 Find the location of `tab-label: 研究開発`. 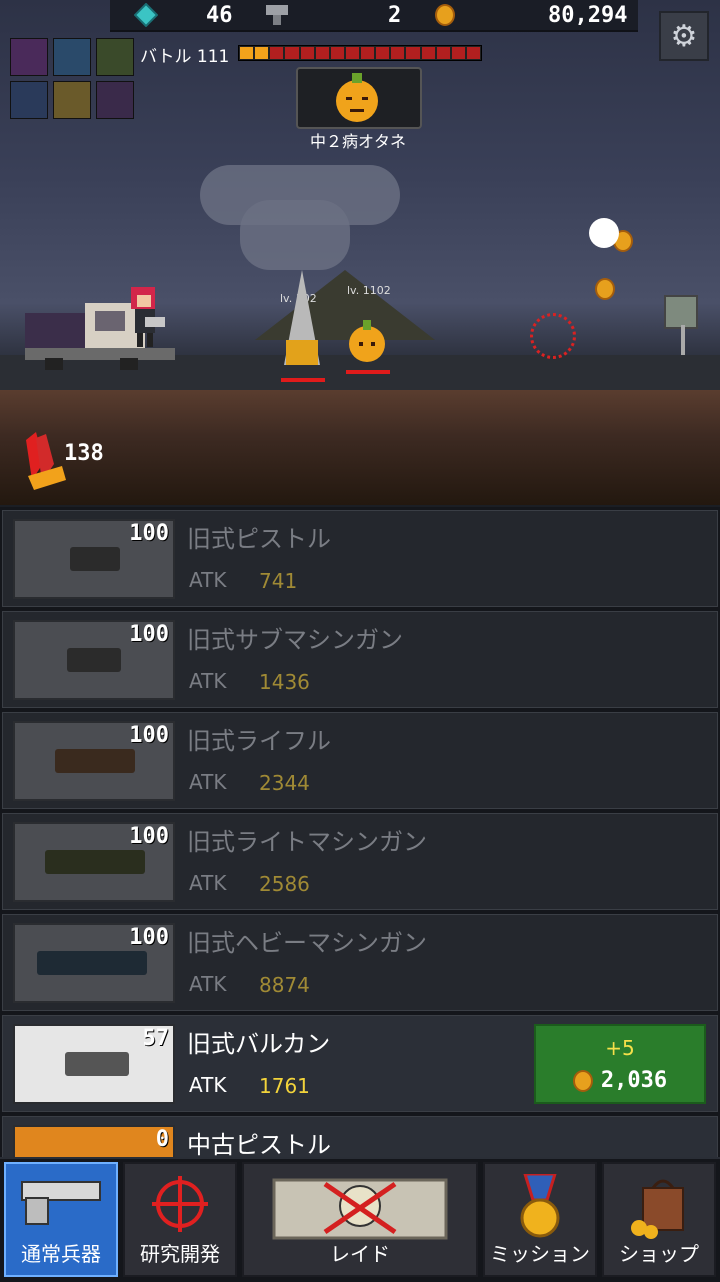

tab-label: 研究開発 is located at coordinates (180, 1254).